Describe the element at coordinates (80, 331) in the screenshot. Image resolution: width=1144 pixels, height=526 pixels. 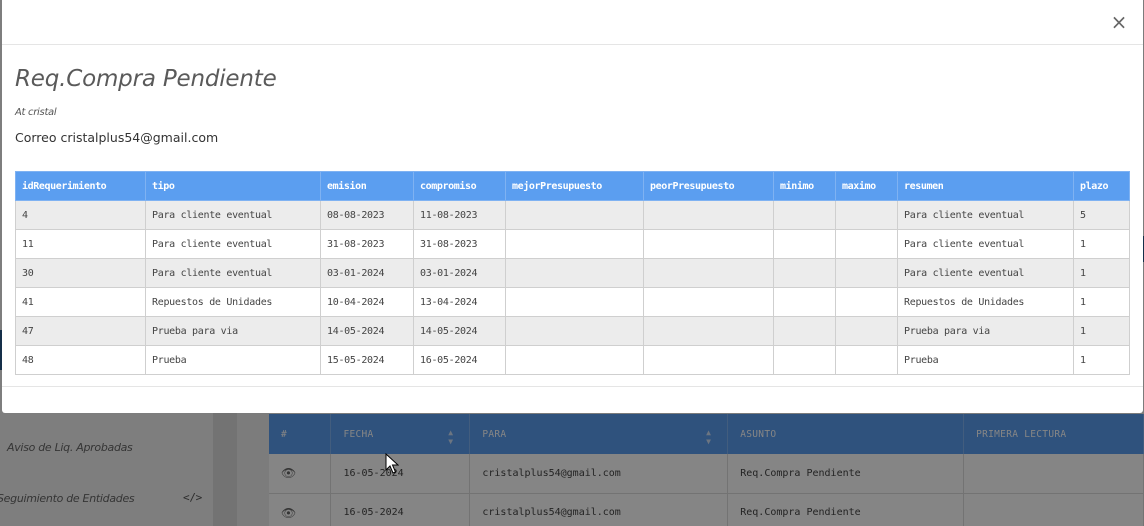
I see `cell-idrequerimiento: 47` at that location.